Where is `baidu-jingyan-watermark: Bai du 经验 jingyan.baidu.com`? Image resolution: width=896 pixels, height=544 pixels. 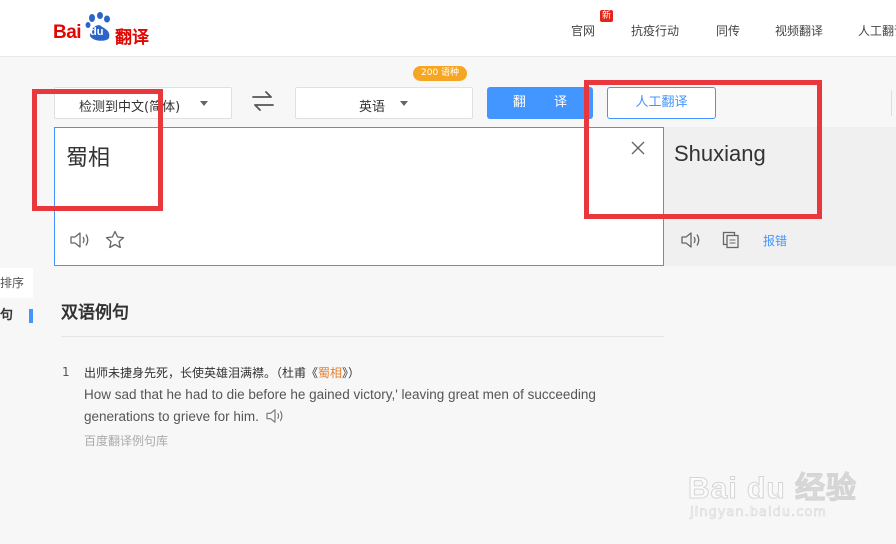
baidu-jingyan-watermark: Bai du 经验 jingyan.baidu.com is located at coordinates (787, 487).